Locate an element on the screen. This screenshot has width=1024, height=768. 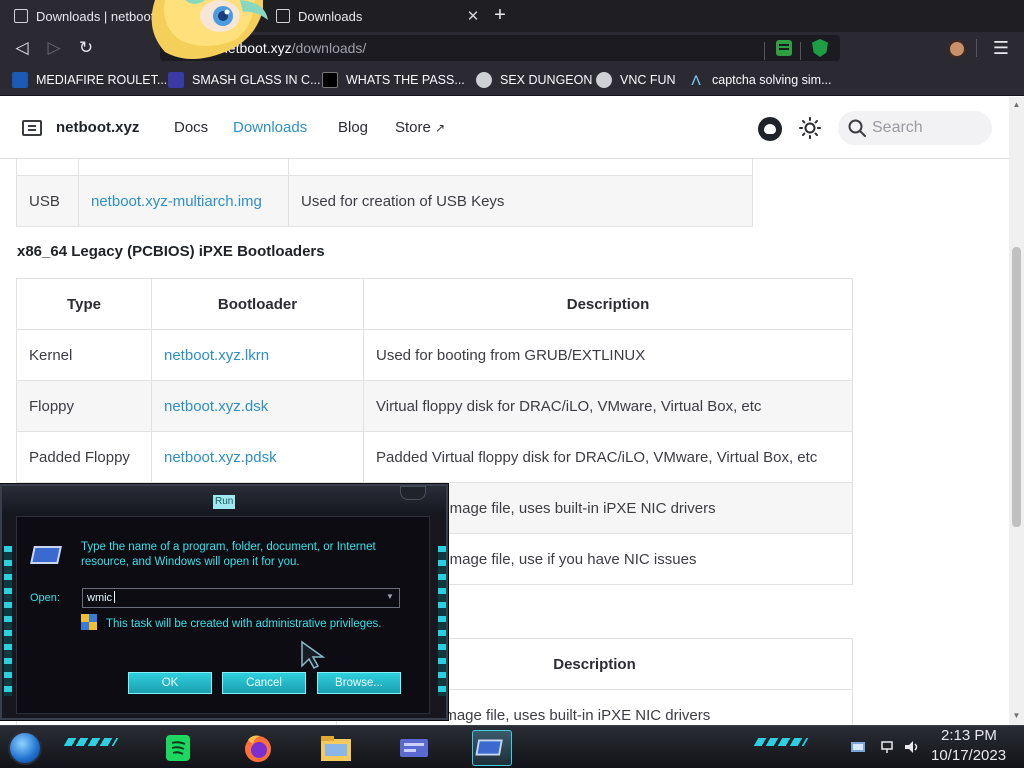
scroll-down-arrow-icon: ▼ is located at coordinates (1016, 716).